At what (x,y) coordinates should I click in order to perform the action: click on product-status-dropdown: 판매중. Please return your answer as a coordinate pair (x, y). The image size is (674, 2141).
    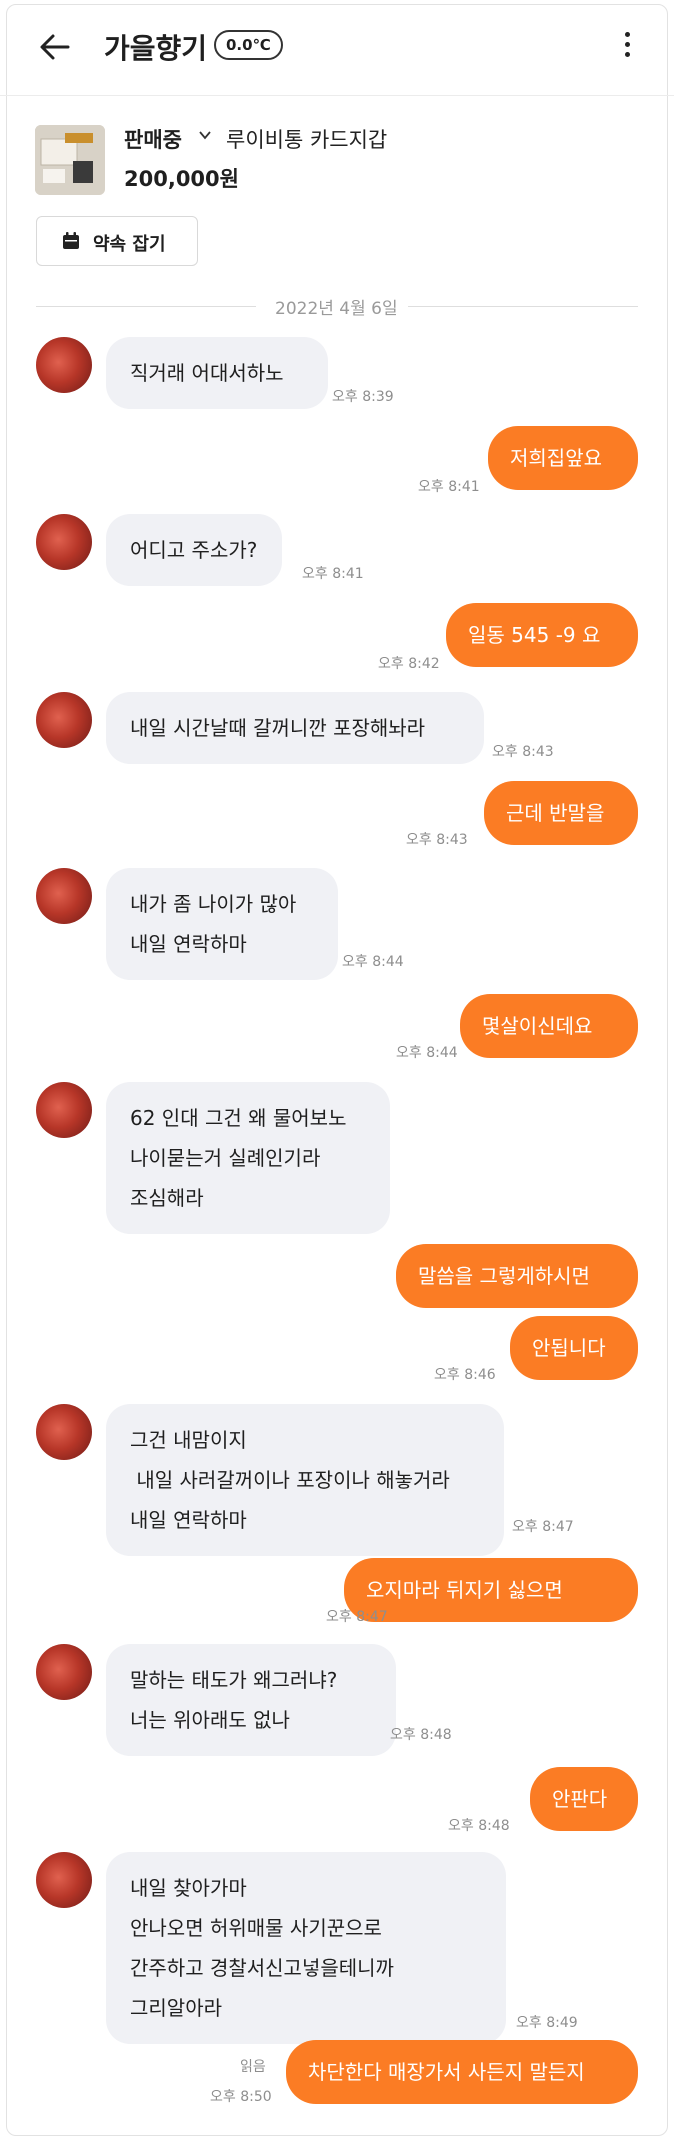
    Looking at the image, I should click on (153, 139).